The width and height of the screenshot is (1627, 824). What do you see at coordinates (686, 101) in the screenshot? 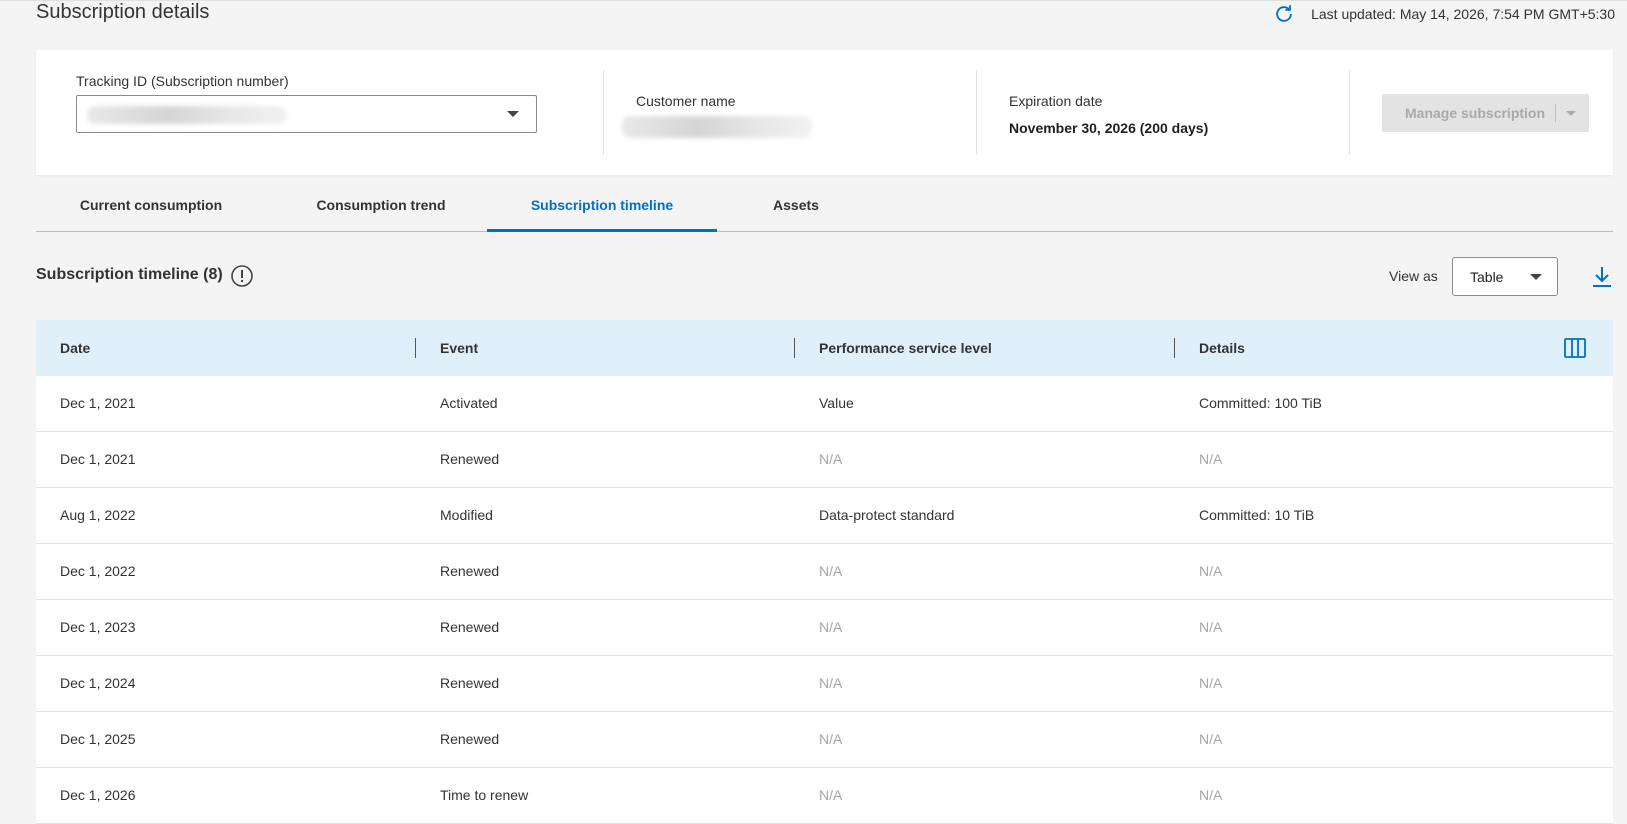
I see `customer-name-label: Customer name` at bounding box center [686, 101].